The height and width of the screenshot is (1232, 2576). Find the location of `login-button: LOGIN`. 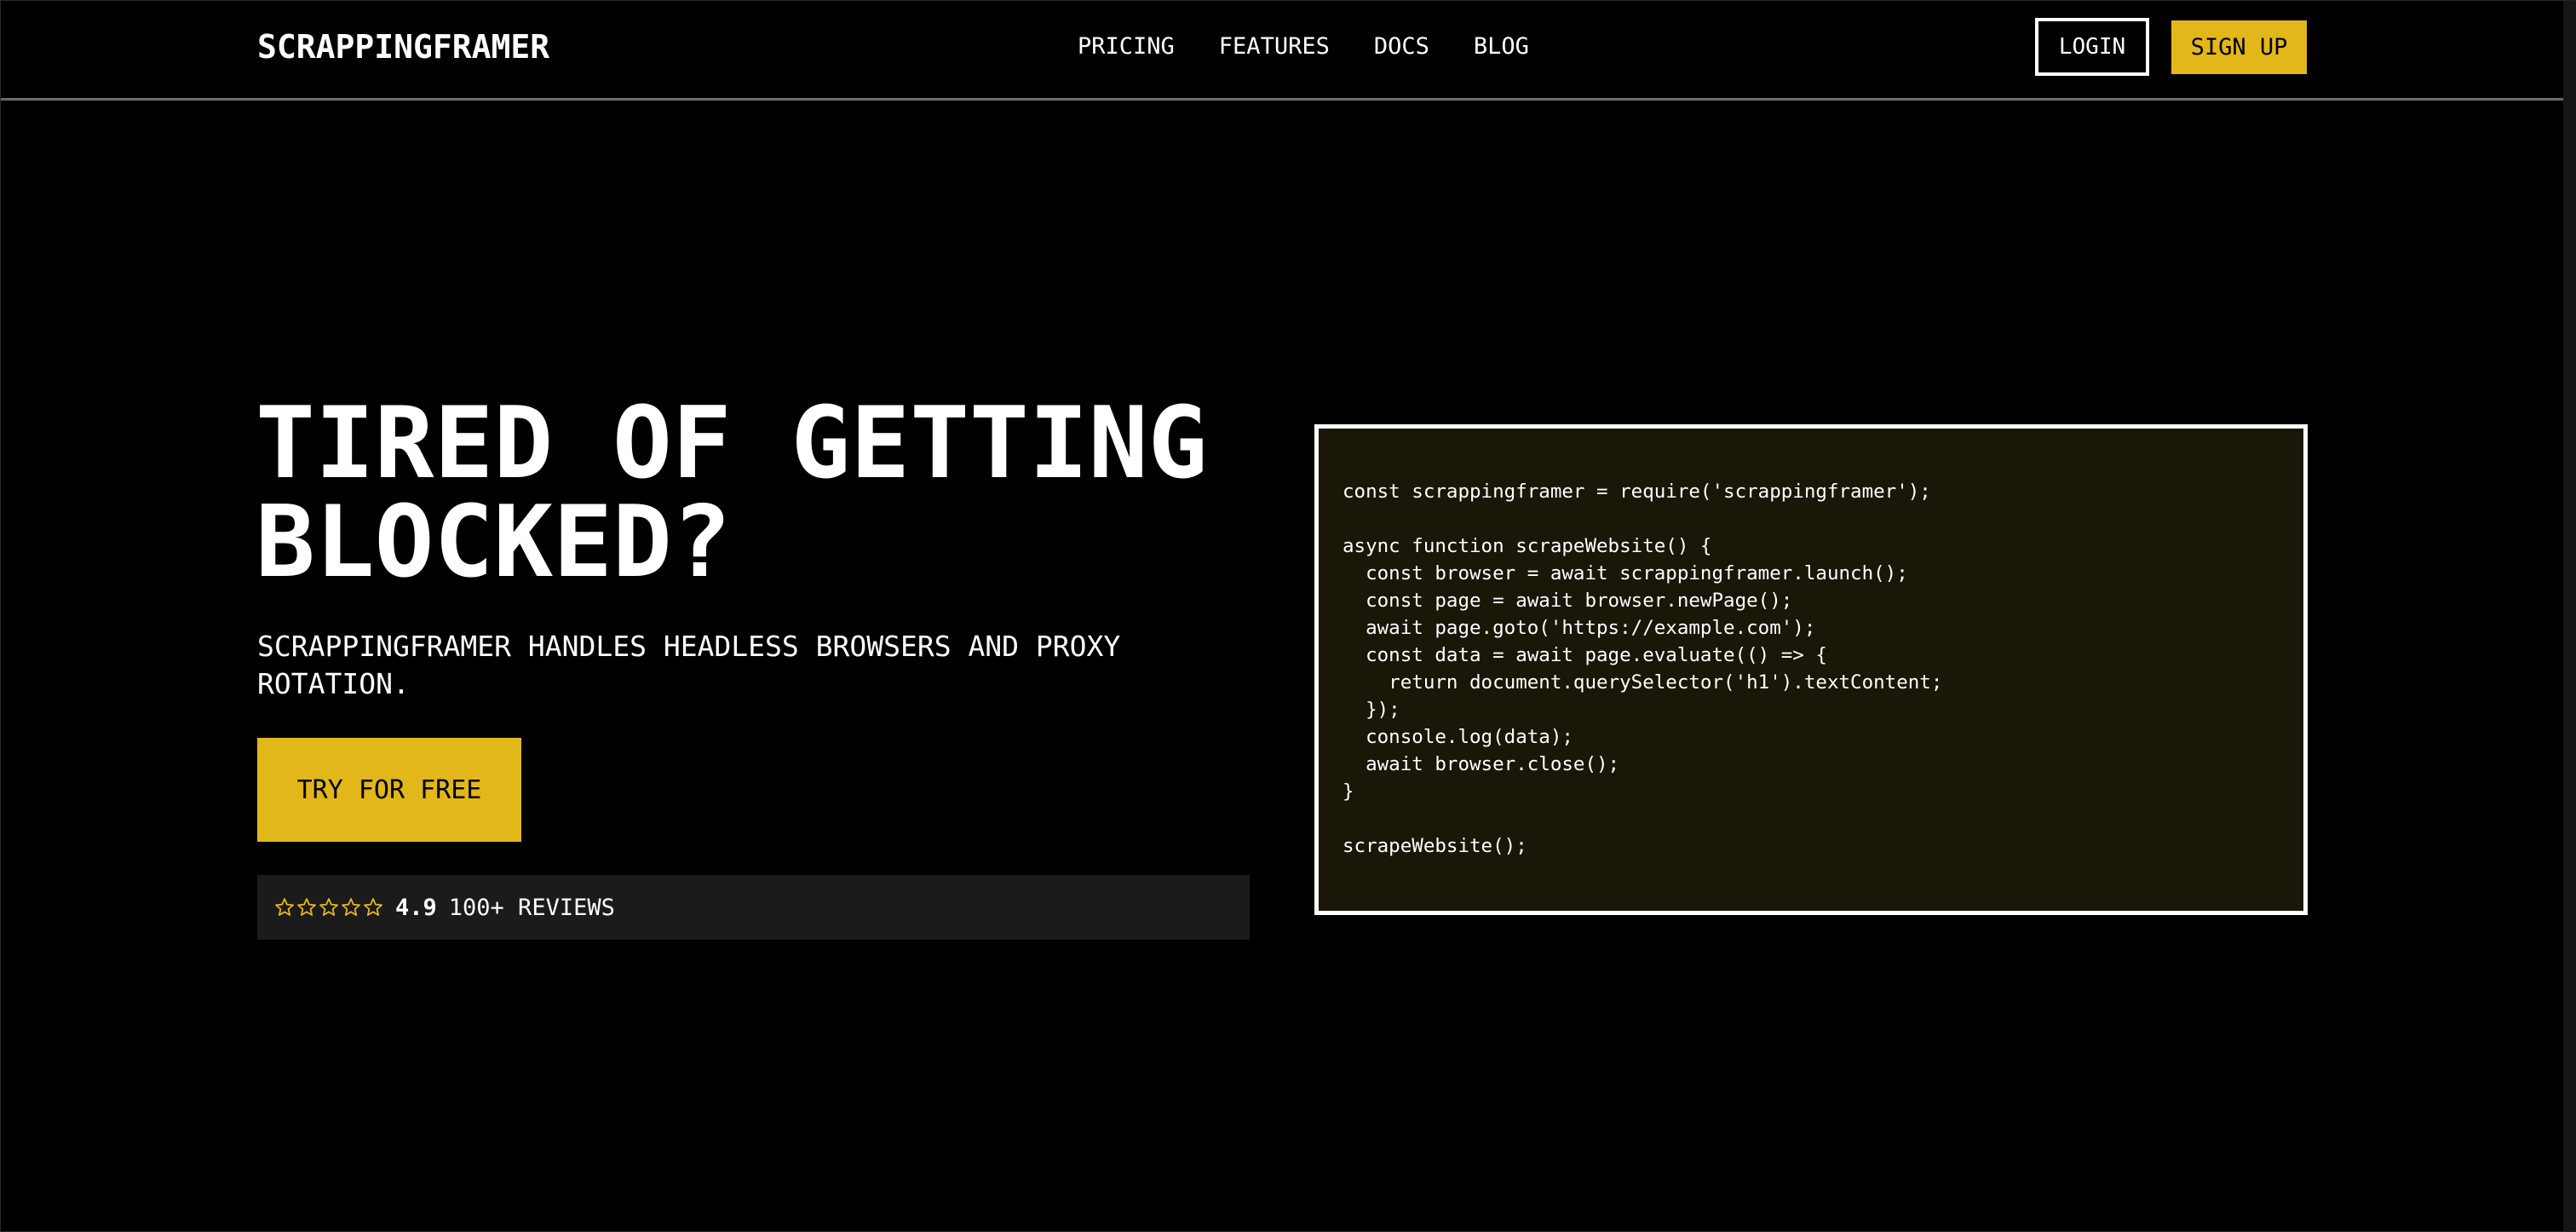

login-button: LOGIN is located at coordinates (2092, 47).